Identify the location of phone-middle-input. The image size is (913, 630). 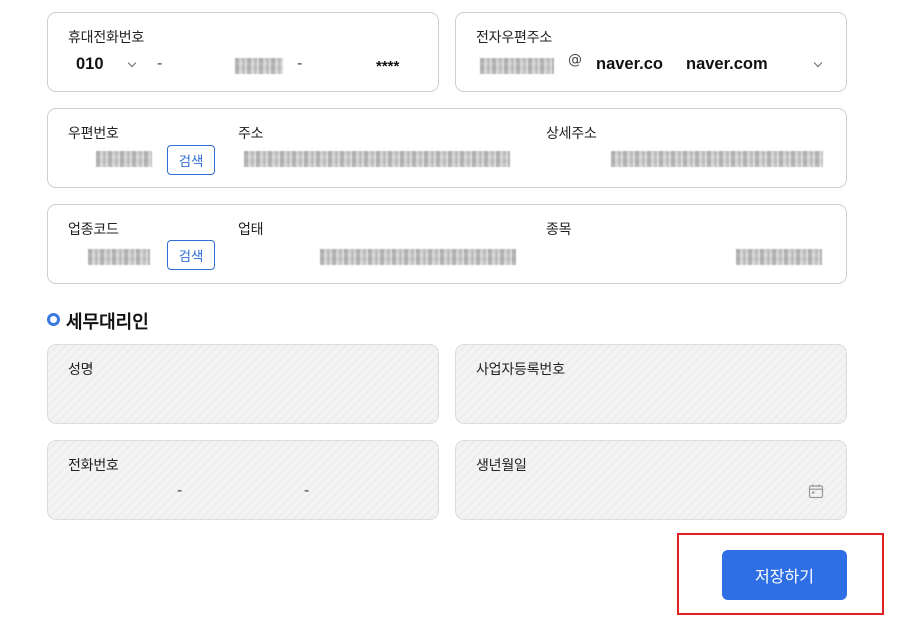
(259, 66).